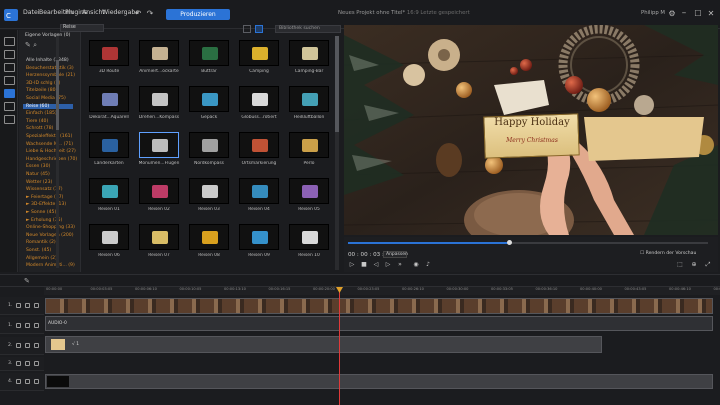 The height and width of the screenshot is (405, 720). I want to click on category-item: Reise (60), so click(48, 106).